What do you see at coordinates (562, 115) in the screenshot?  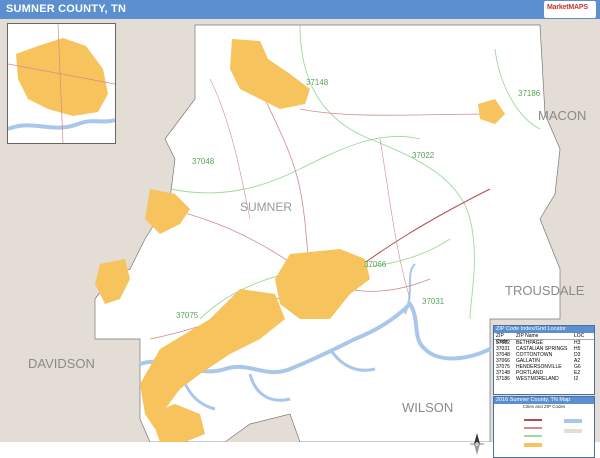 I see `neighbor-label-macon: MACON` at bounding box center [562, 115].